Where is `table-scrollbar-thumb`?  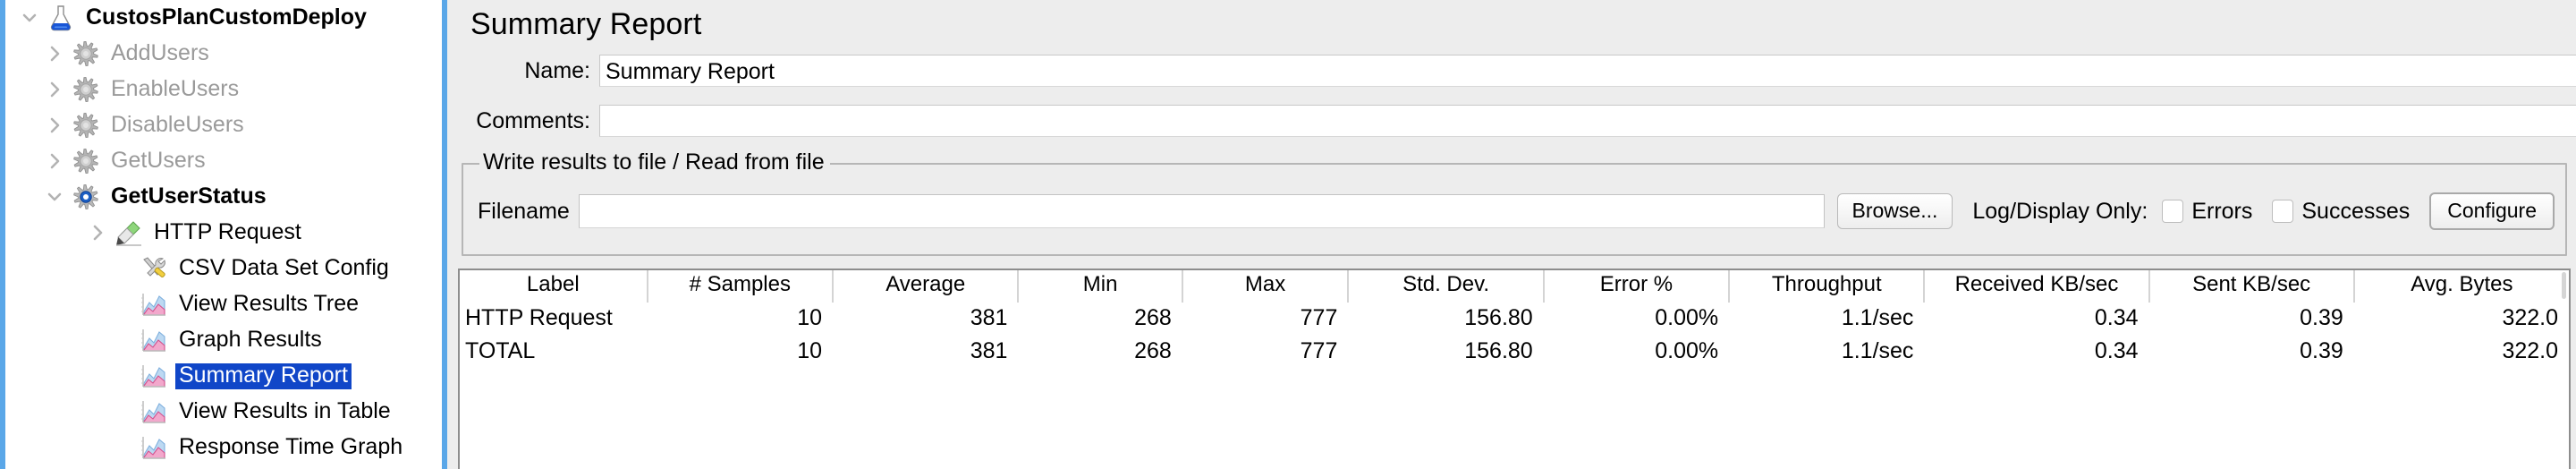
table-scrollbar-thumb is located at coordinates (2564, 285).